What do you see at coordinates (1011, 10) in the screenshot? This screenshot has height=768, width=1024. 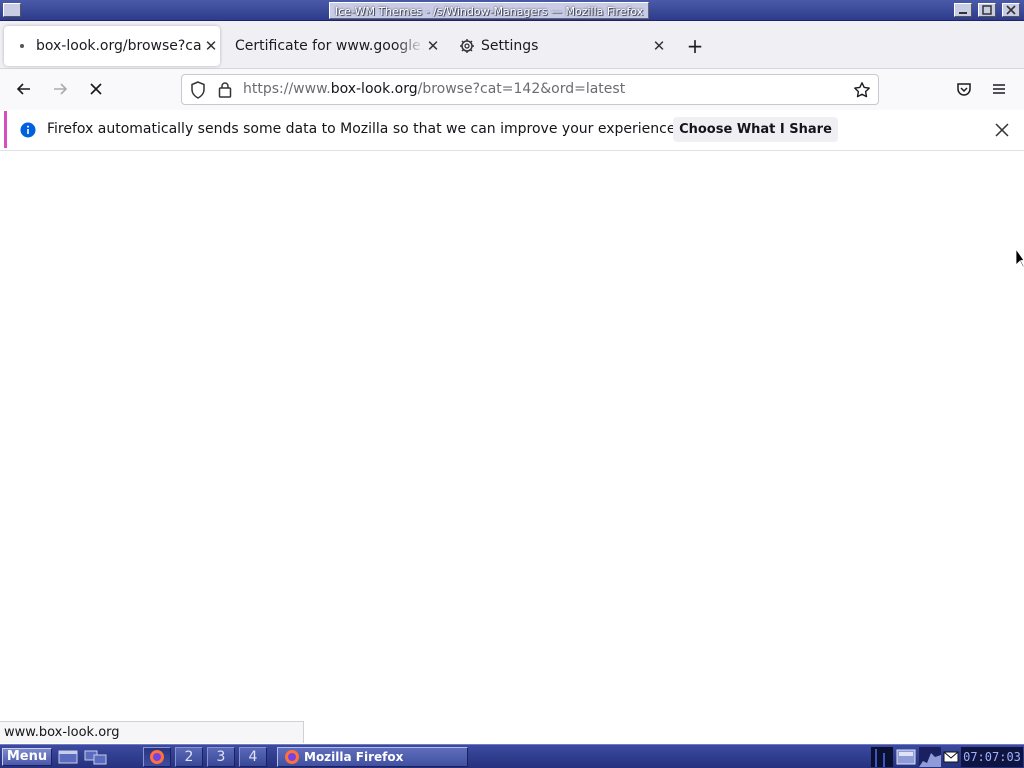 I see `close-icon` at bounding box center [1011, 10].